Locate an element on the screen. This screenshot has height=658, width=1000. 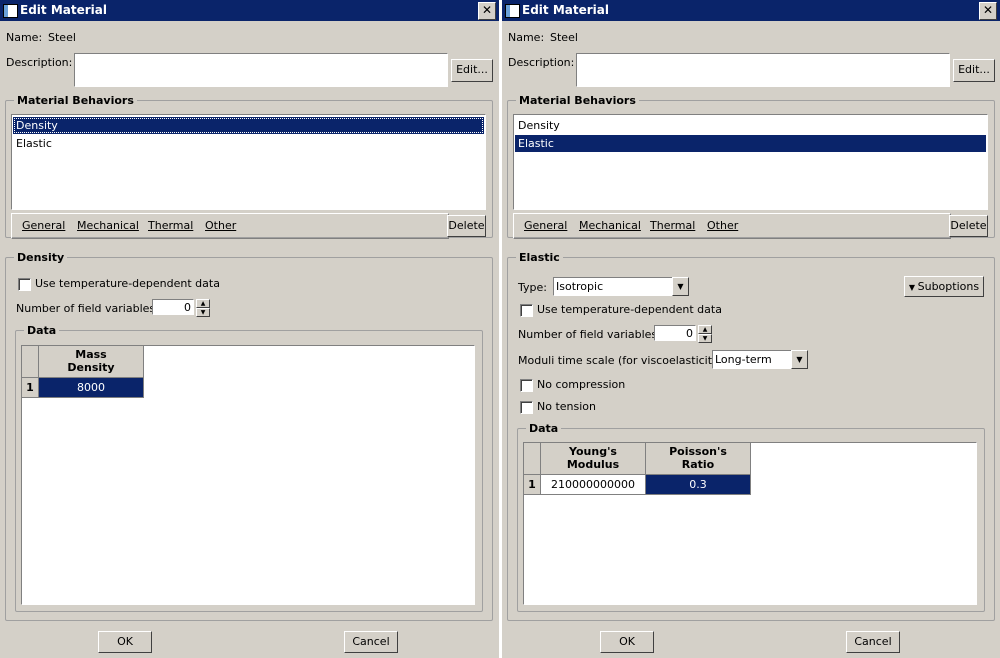
type-value: Isotropic is located at coordinates (621, 286).